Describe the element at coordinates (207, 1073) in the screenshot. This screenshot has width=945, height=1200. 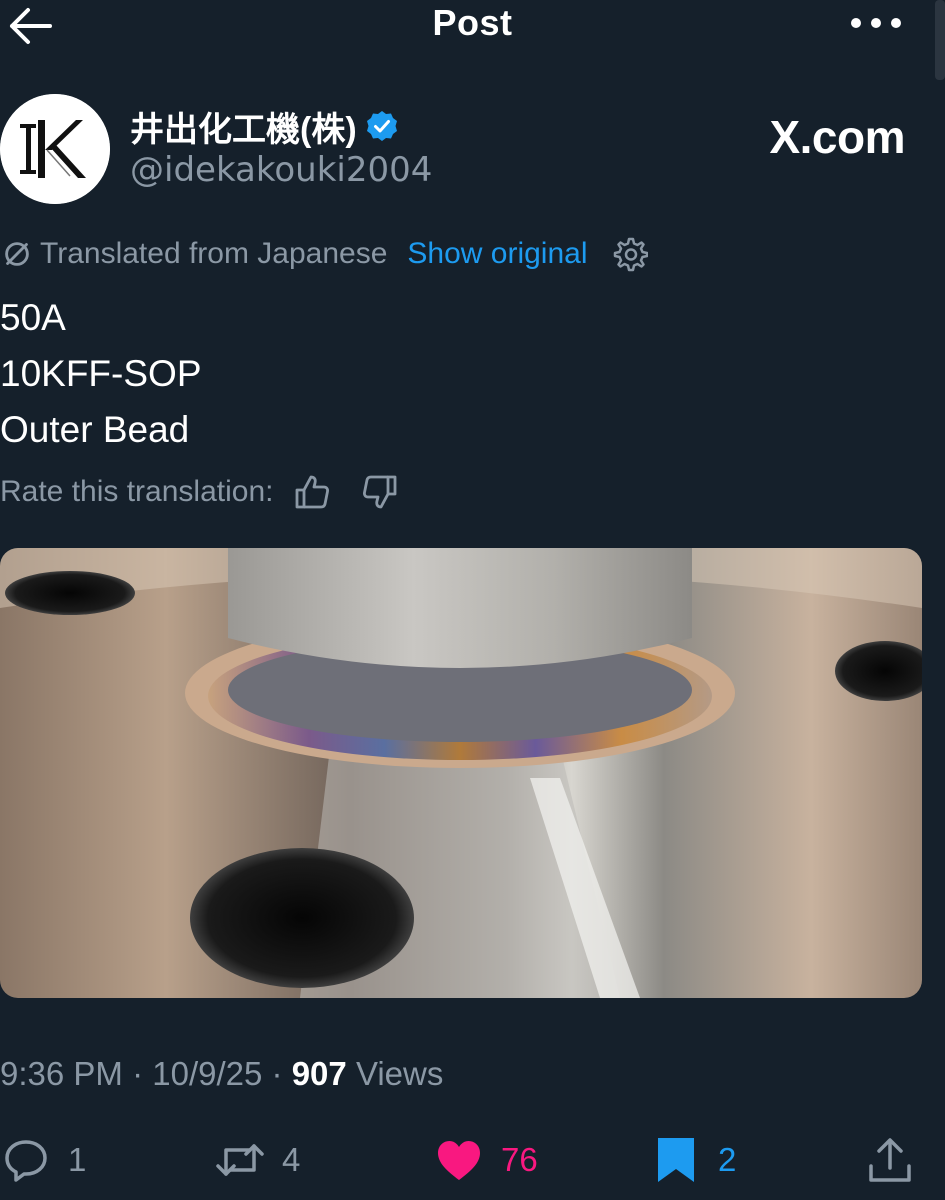
I see `post-date: 10/9/25` at that location.